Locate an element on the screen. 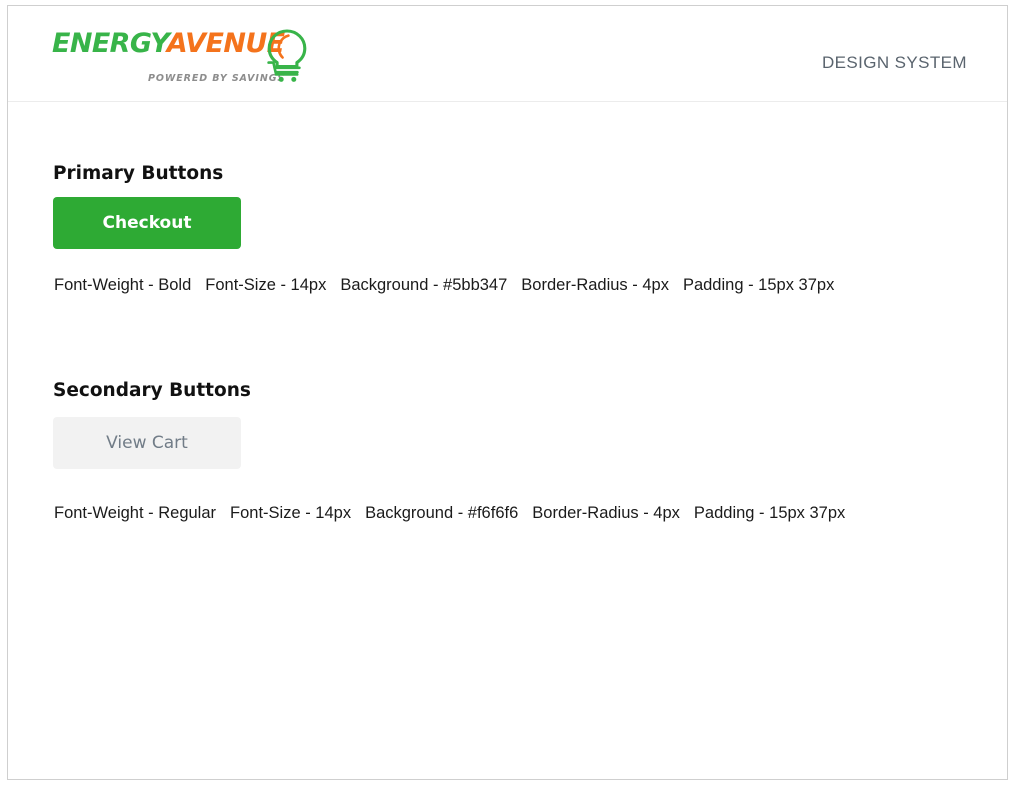  spec-background: Background - #f6f6f6 is located at coordinates (442, 513).